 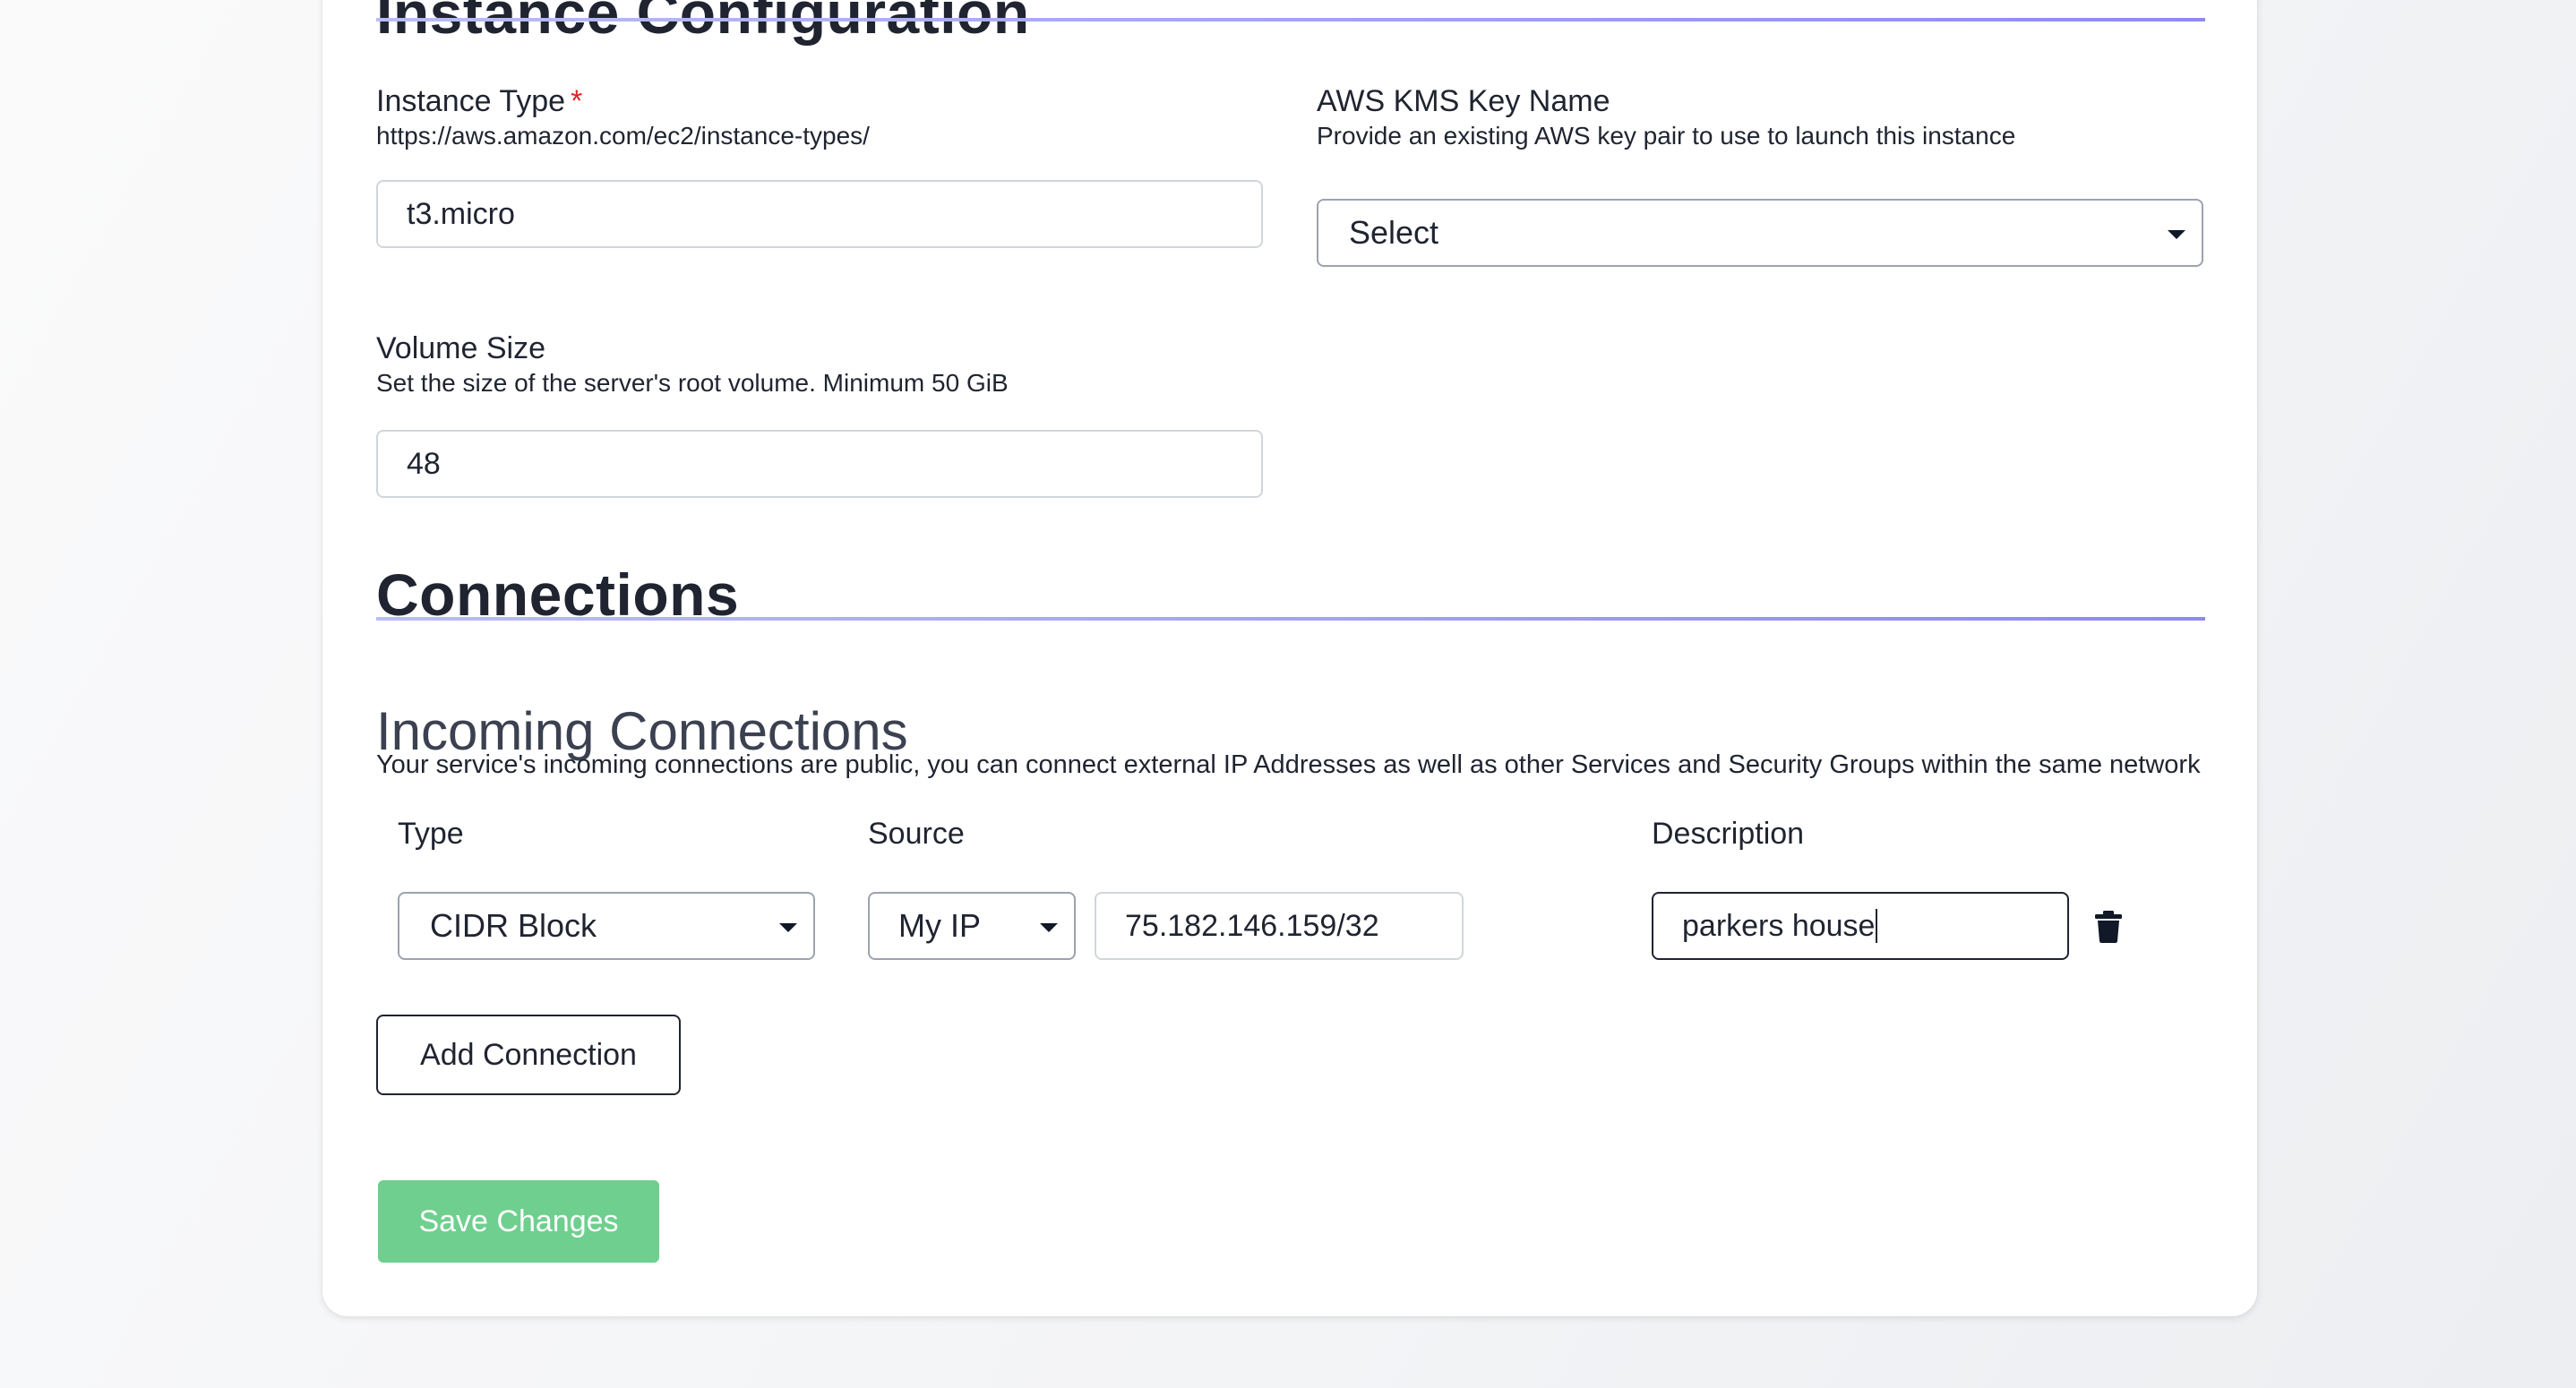 I want to click on connection-description-input: parkers house, so click(x=1860, y=926).